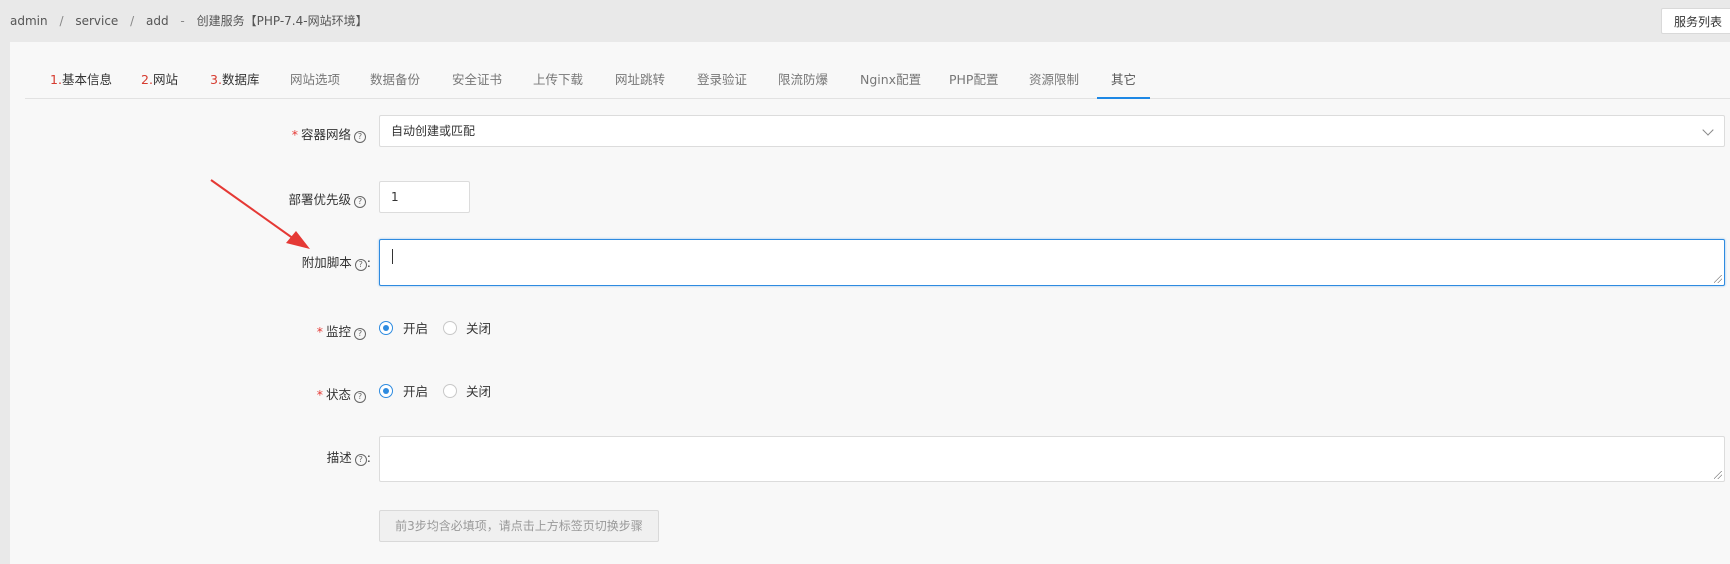  I want to click on tab-label: 数据库, so click(240, 79).